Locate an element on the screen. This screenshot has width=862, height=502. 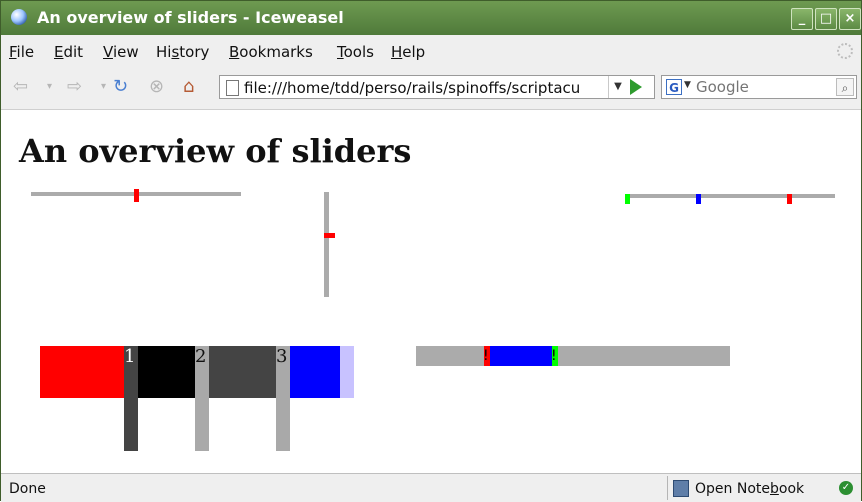
range-slider-fill is located at coordinates (521, 356).